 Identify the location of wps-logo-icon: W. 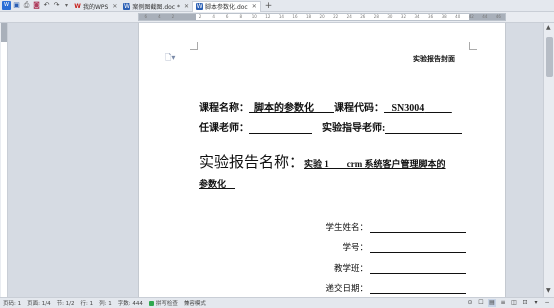
(77, 6).